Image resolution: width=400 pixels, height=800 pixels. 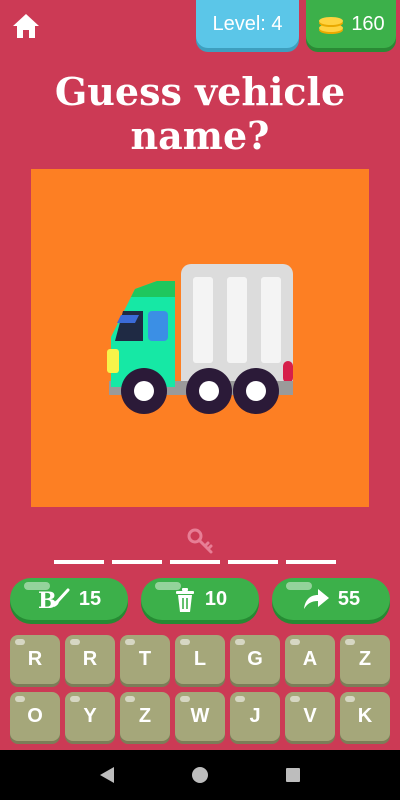 I want to click on reveal-letter-button: B 15, so click(x=69, y=599).